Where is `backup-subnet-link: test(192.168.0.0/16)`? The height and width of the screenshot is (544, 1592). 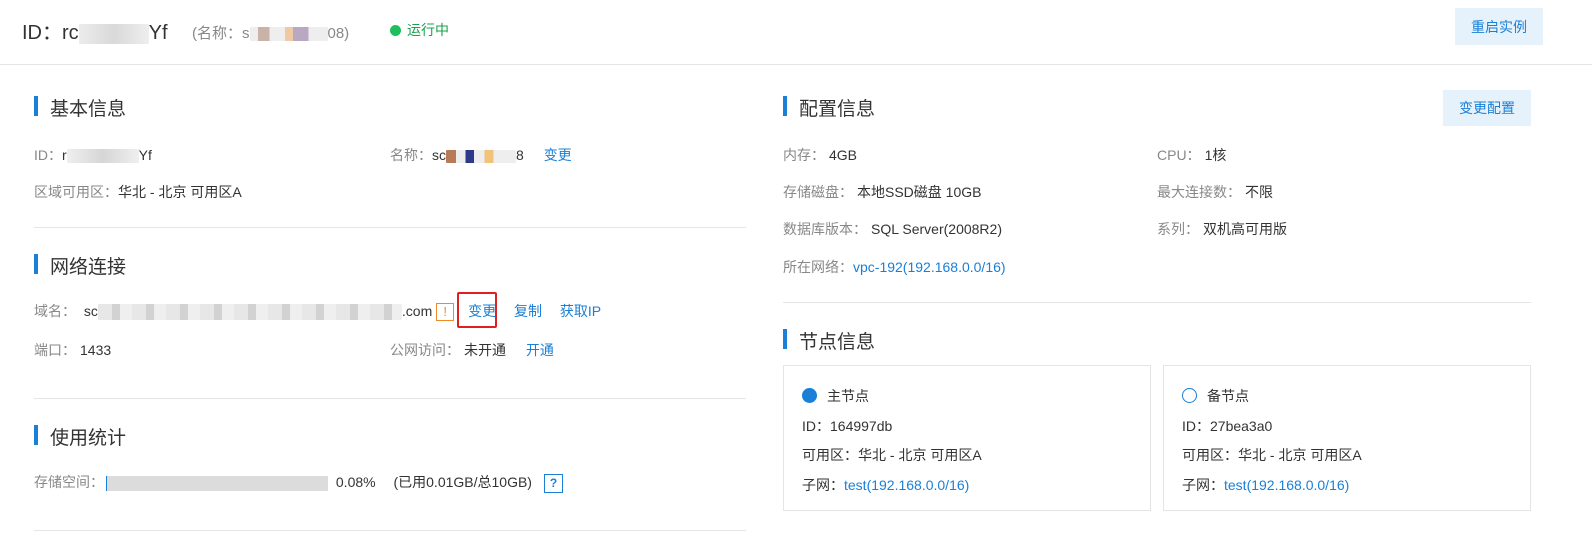
backup-subnet-link: test(192.168.0.0/16) is located at coordinates (1286, 485).